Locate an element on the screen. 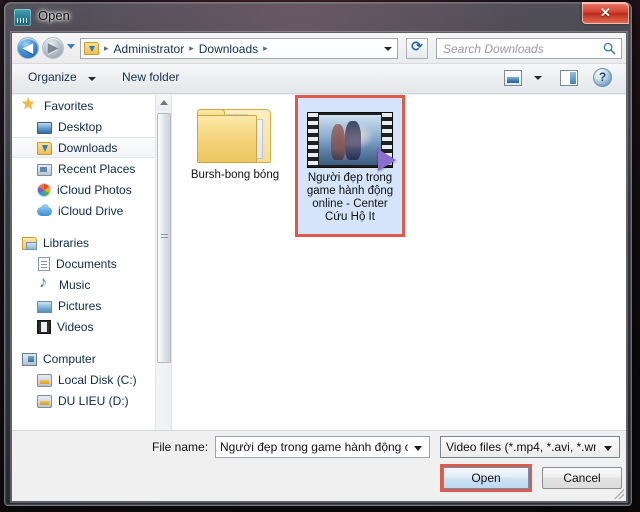  open-button-highlight: Open is located at coordinates (486, 478).